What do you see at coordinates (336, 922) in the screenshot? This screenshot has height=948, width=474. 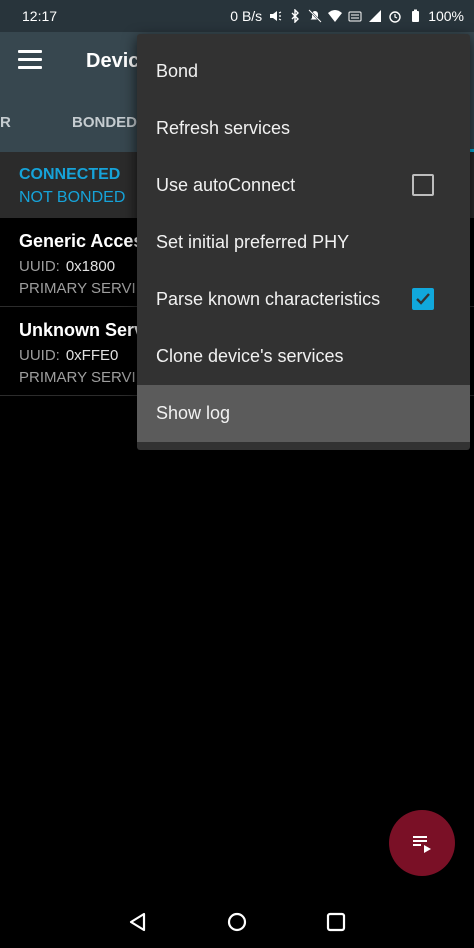 I see `recents-icon` at bounding box center [336, 922].